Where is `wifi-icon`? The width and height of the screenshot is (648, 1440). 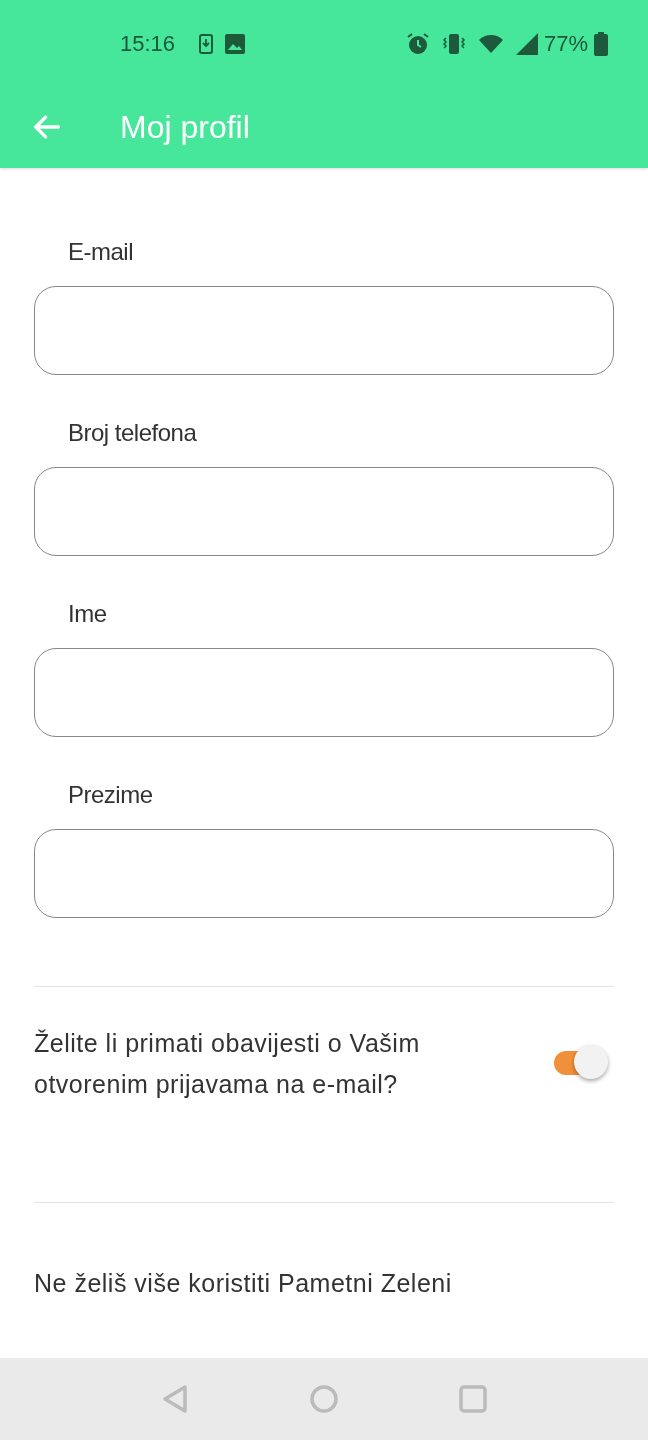 wifi-icon is located at coordinates (490, 44).